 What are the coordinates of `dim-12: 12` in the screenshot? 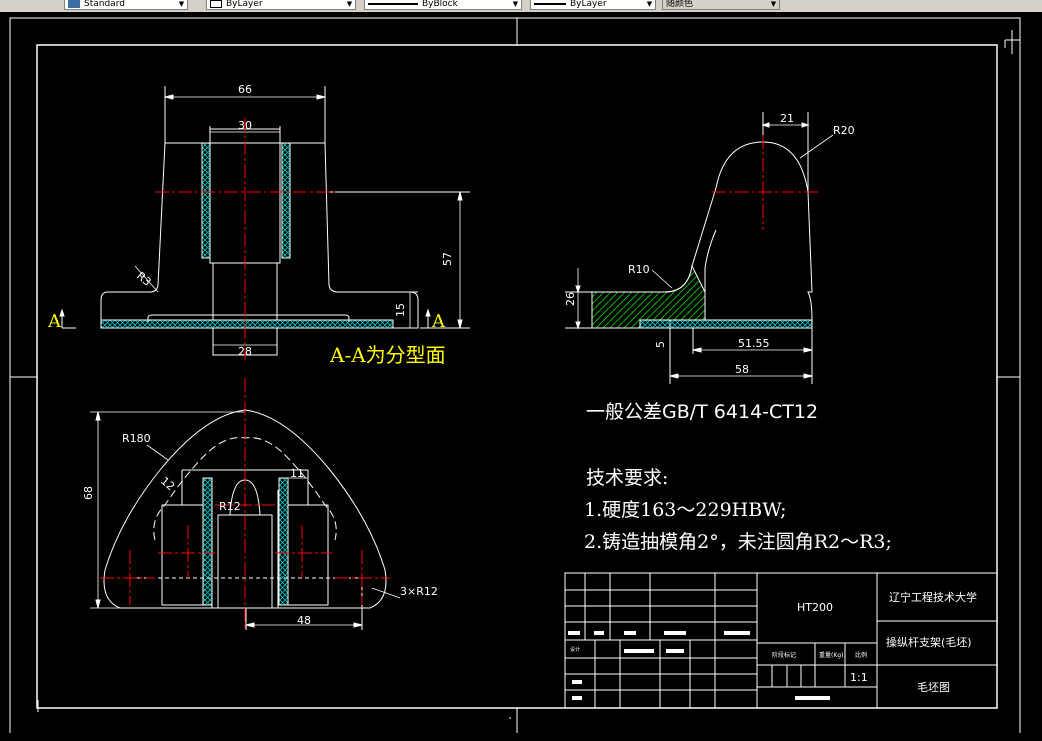 It's located at (167, 483).